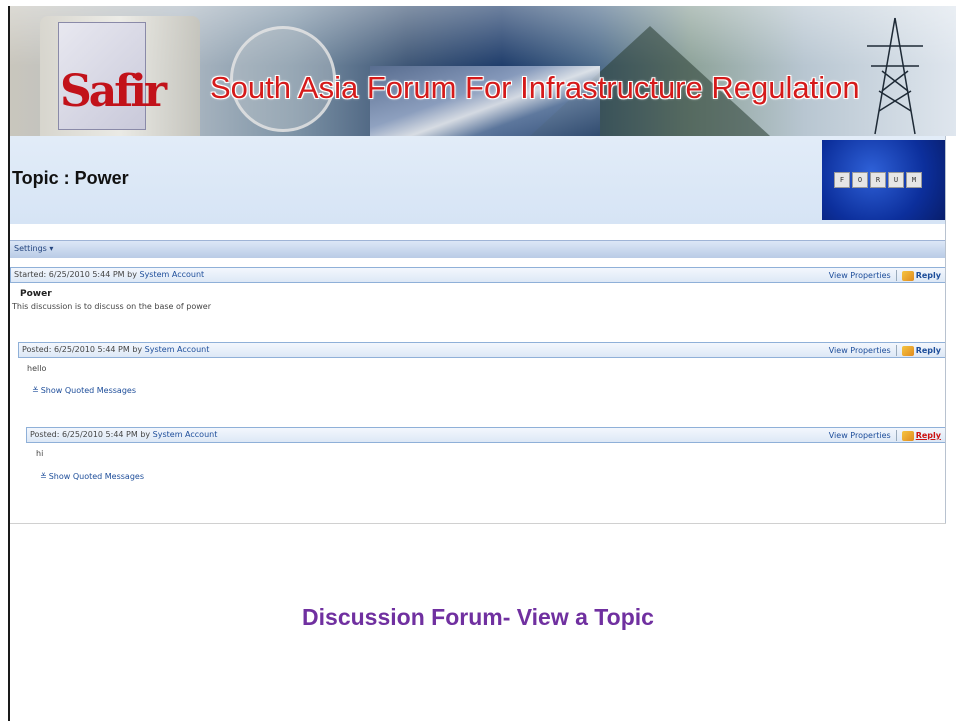 The image size is (956, 721). Describe the element at coordinates (478, 249) in the screenshot. I see `settings-toolbar: Settings ▾` at that location.